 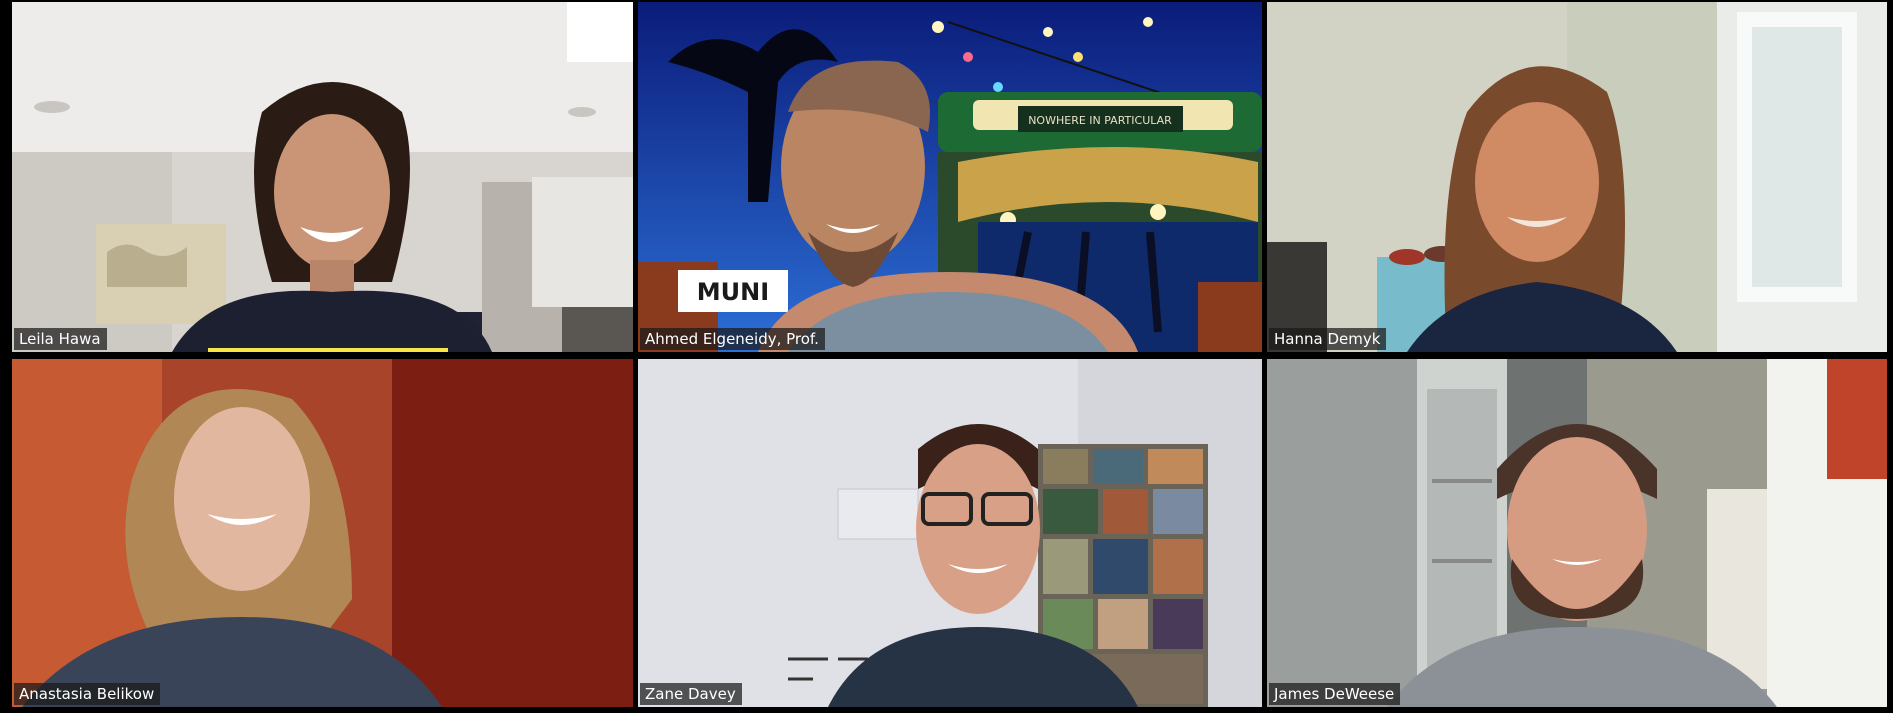 I want to click on muni-logo: MUNI, so click(x=733, y=291).